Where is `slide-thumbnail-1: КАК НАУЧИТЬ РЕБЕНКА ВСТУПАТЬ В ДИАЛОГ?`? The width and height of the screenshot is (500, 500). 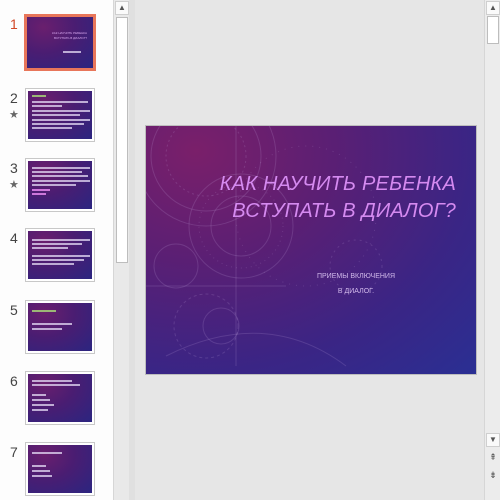 slide-thumbnail-1: КАК НАУЧИТЬ РЕБЕНКА ВСТУПАТЬ В ДИАЛОГ? is located at coordinates (60, 42).